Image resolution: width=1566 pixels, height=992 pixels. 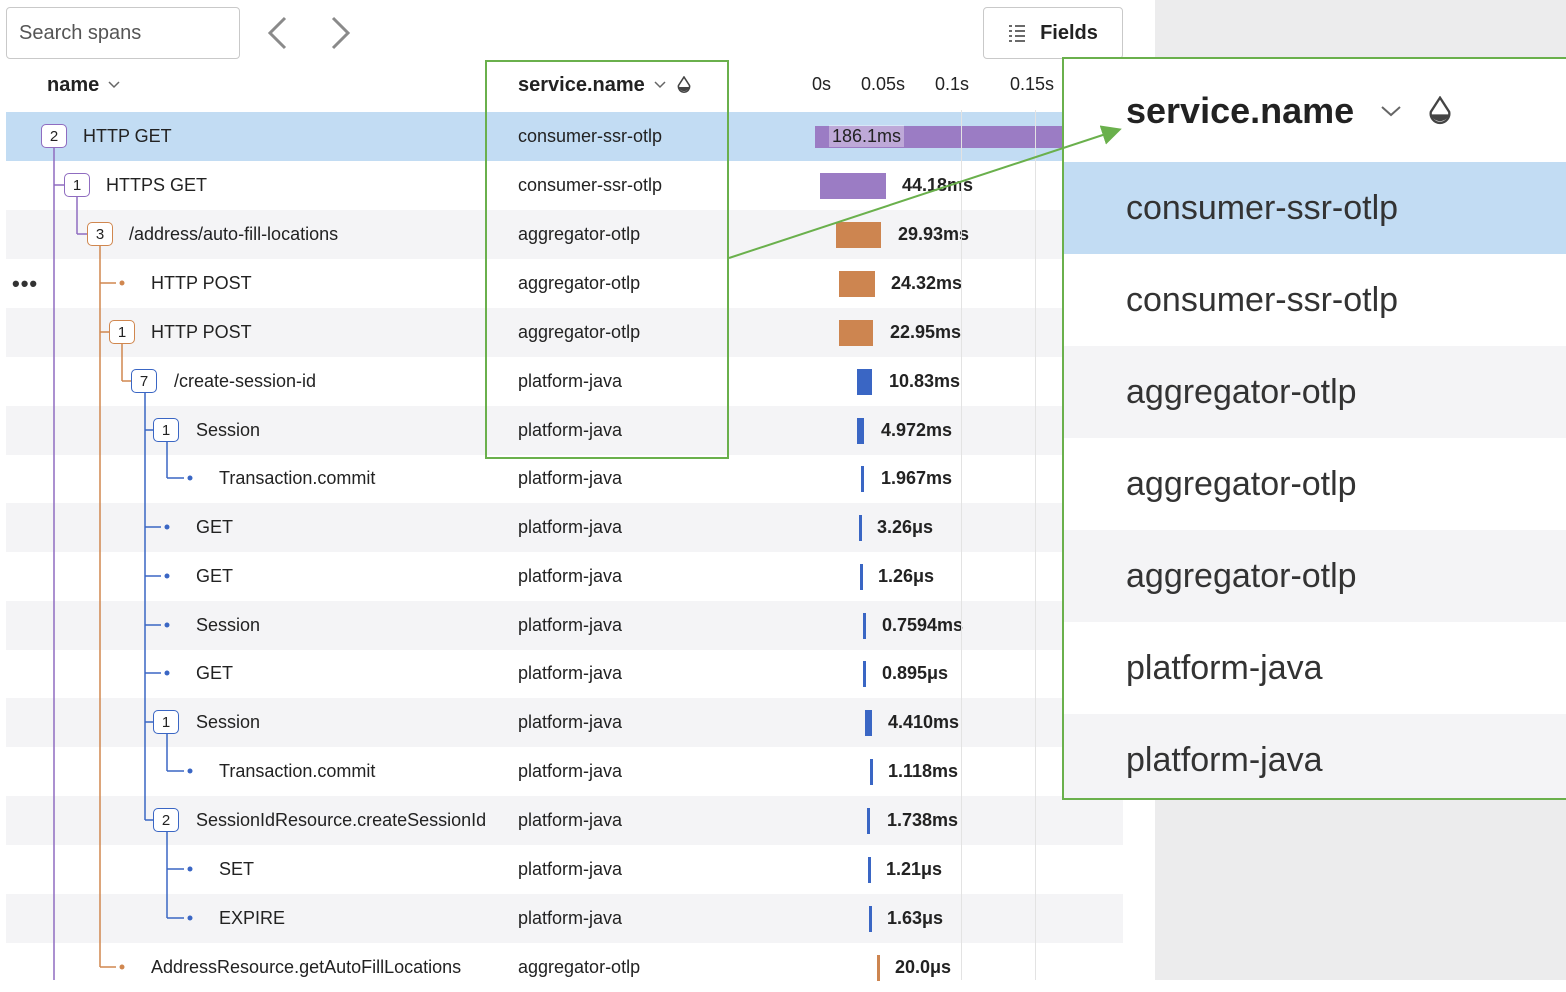 I want to click on span-duration-label: 22.95ms, so click(x=926, y=332).